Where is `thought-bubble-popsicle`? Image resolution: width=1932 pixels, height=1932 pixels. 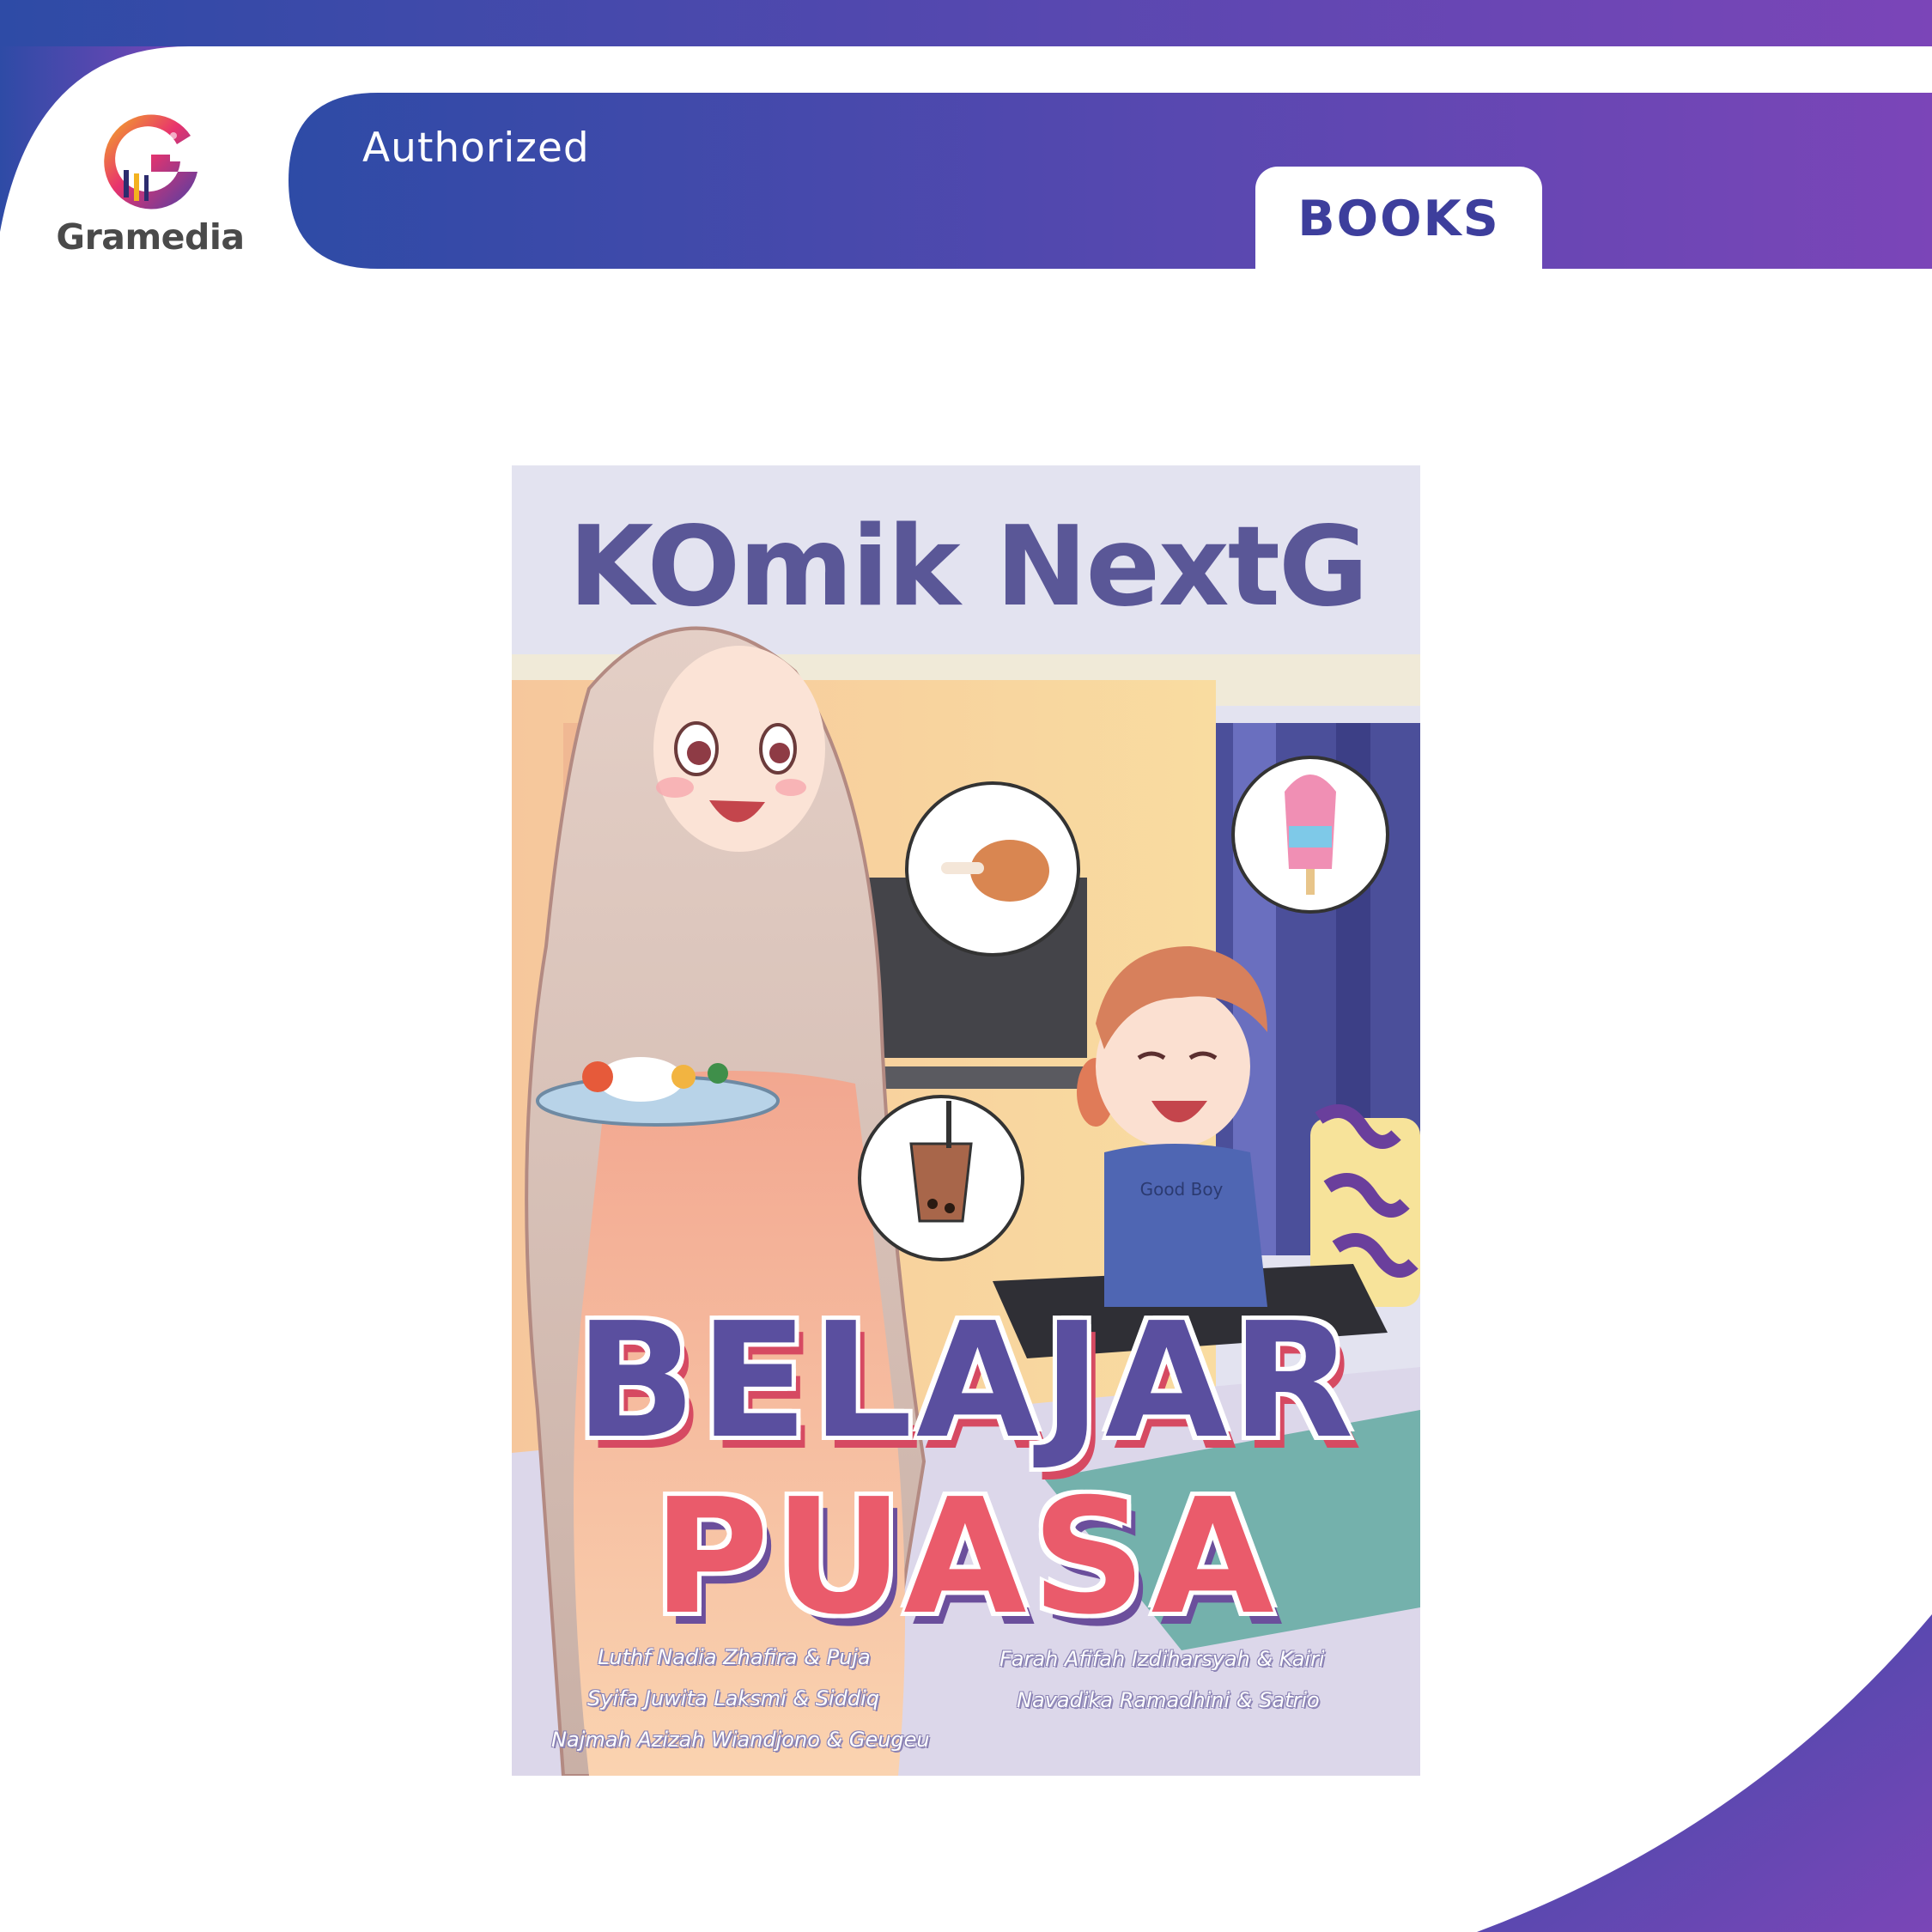 thought-bubble-popsicle is located at coordinates (1310, 835).